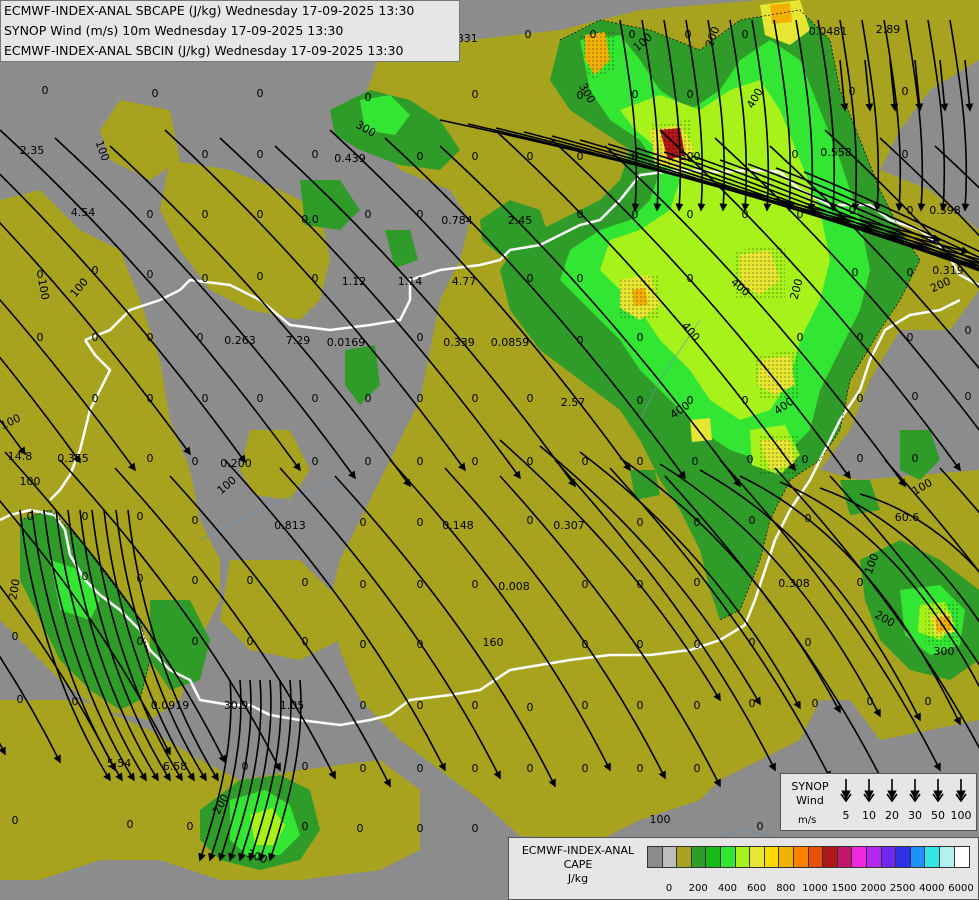 Image resolution: width=979 pixels, height=900 pixels. Describe the element at coordinates (873, 888) in the screenshot. I see `colorbar-tick-label: 2000` at that location.